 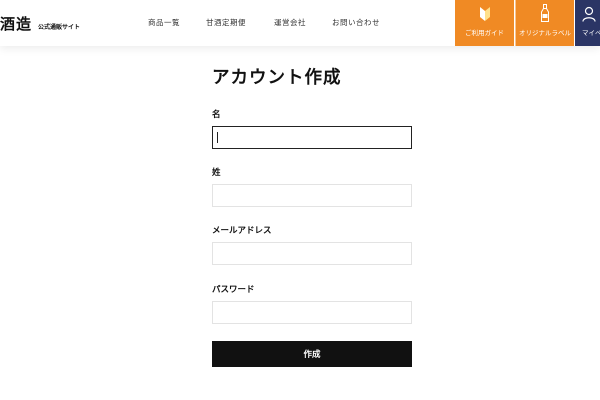 What do you see at coordinates (312, 253) in the screenshot?
I see `email-input` at bounding box center [312, 253].